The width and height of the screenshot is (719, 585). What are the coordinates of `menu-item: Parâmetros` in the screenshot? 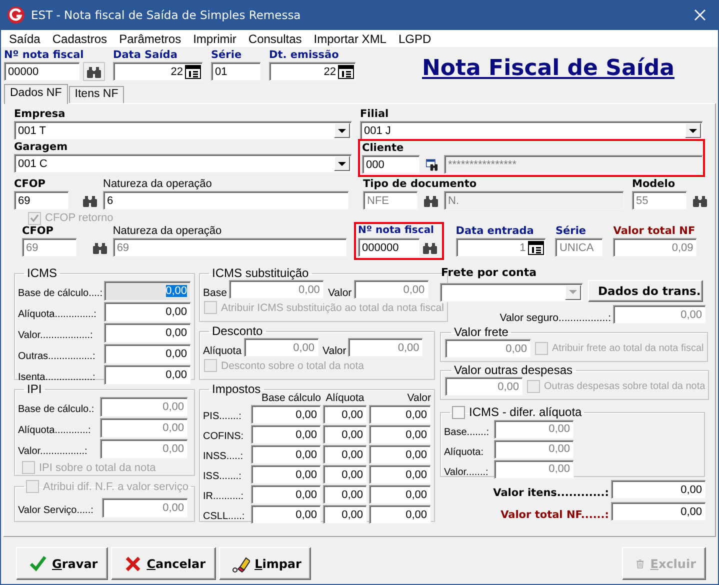 It's located at (150, 39).